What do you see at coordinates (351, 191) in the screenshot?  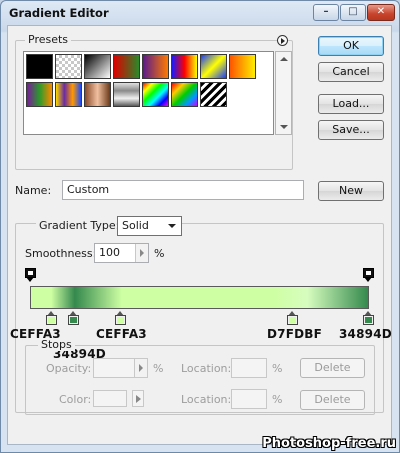 I see `new-button: New` at bounding box center [351, 191].